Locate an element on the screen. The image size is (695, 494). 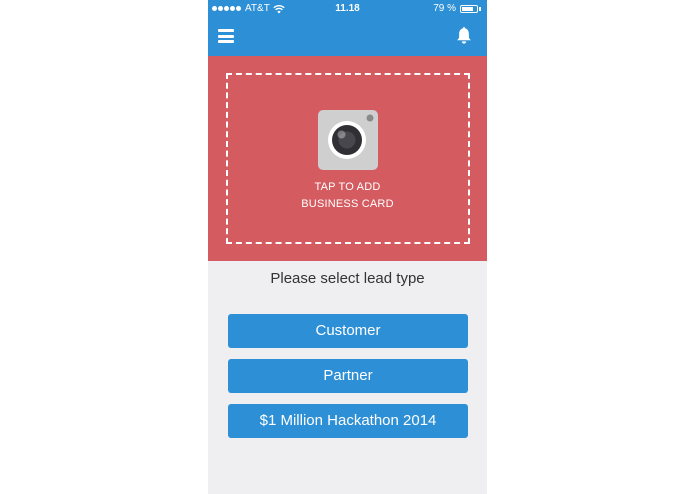
hackathon-button: $1 Million Hackathon 2014 is located at coordinates (348, 421).